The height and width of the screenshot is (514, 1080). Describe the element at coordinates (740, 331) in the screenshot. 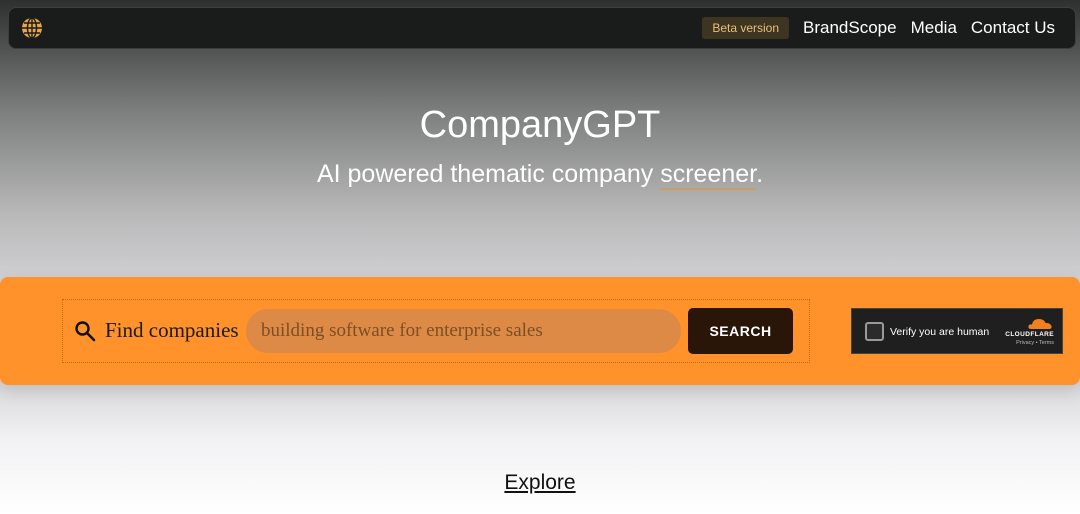

I see `search-button: SEARCH` at that location.